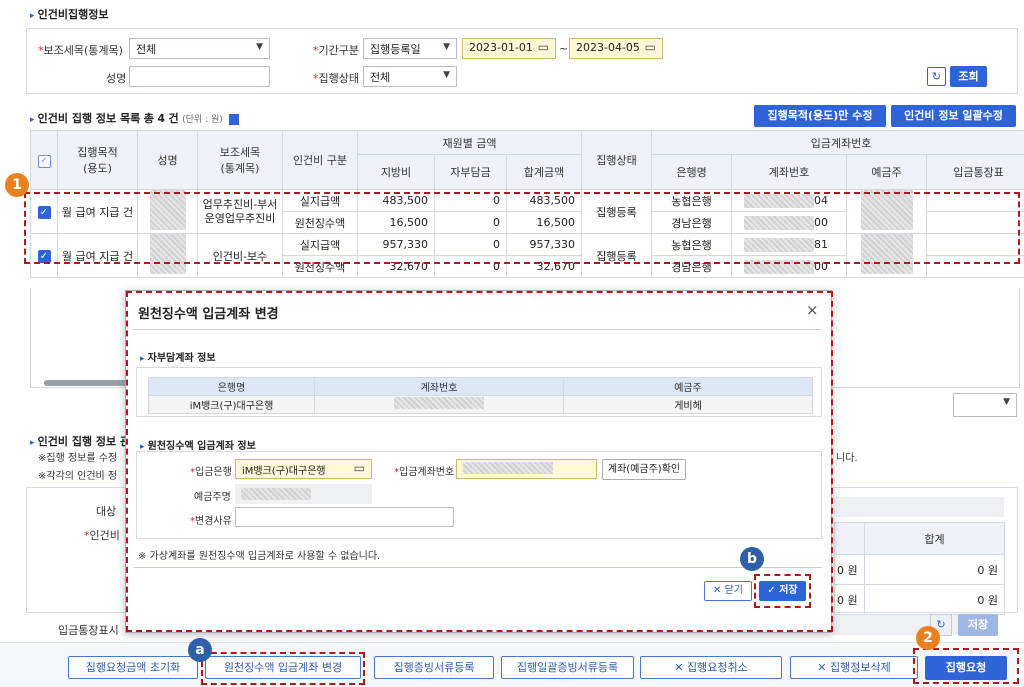 The width and height of the screenshot is (1024, 687). Describe the element at coordinates (934, 569) in the screenshot. I see `bg-sum-row1: 0 원` at that location.